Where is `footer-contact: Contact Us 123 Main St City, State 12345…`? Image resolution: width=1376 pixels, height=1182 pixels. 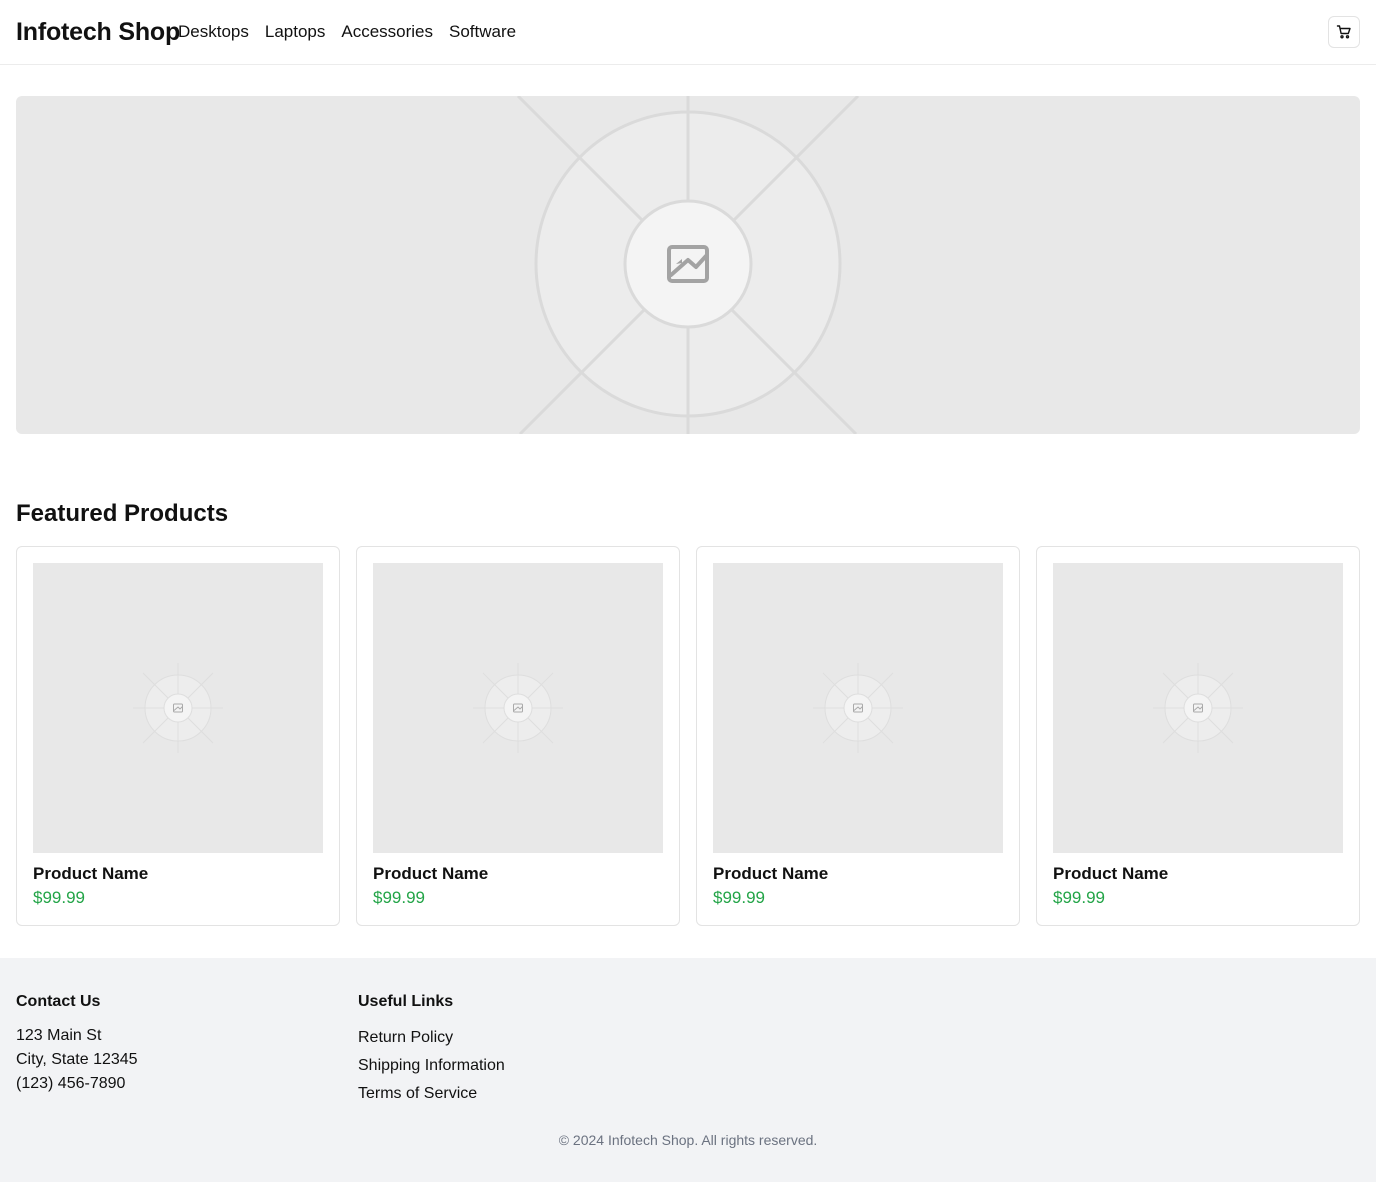
footer-contact: Contact Us 123 Main St City, State 12345… is located at coordinates (77, 1044).